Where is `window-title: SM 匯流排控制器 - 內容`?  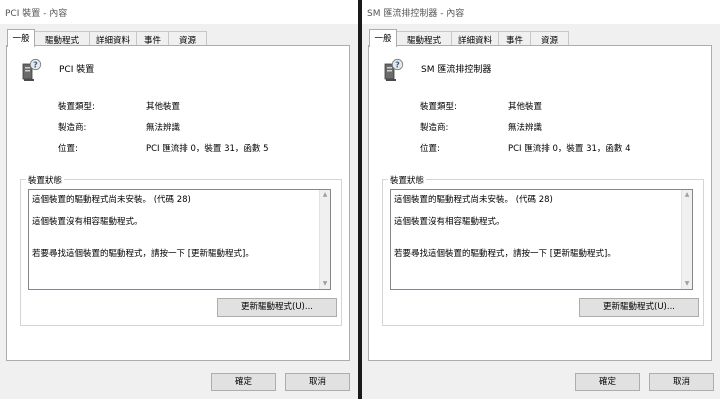 window-title: SM 匯流排控制器 - 內容 is located at coordinates (416, 14).